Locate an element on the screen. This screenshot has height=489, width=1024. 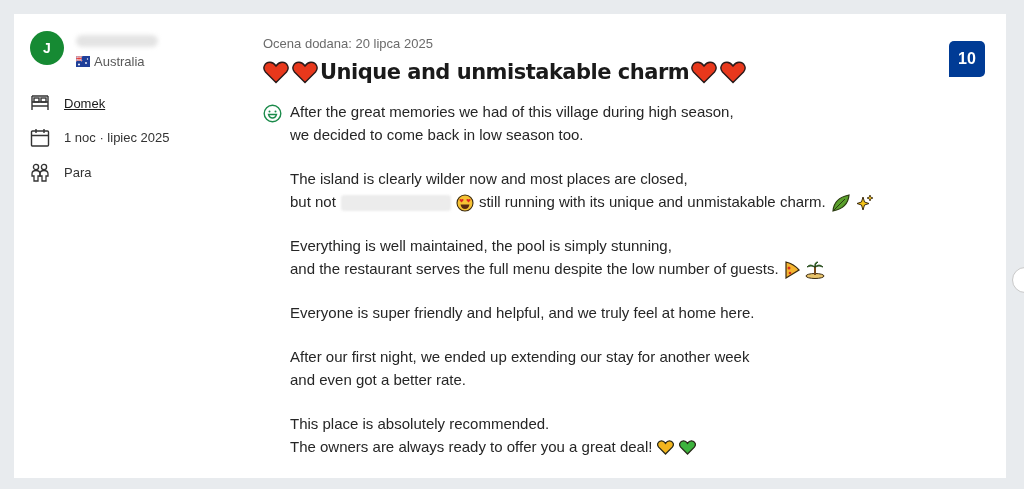
country-label: Australia is located at coordinates (119, 62).